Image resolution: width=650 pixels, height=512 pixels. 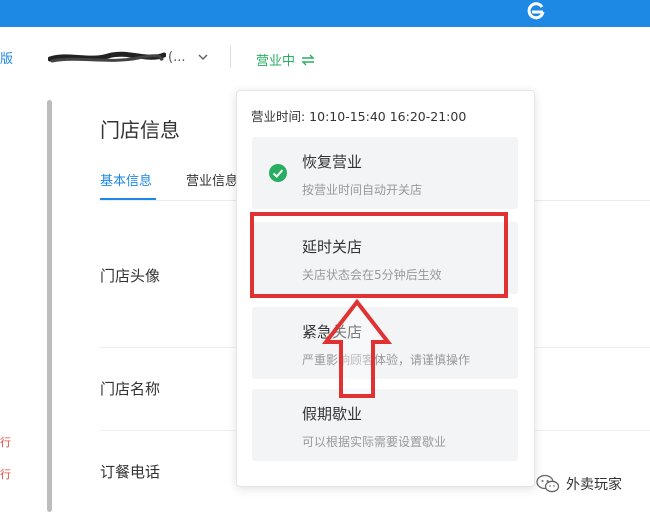 I want to click on wechat-icon, so click(x=548, y=483).